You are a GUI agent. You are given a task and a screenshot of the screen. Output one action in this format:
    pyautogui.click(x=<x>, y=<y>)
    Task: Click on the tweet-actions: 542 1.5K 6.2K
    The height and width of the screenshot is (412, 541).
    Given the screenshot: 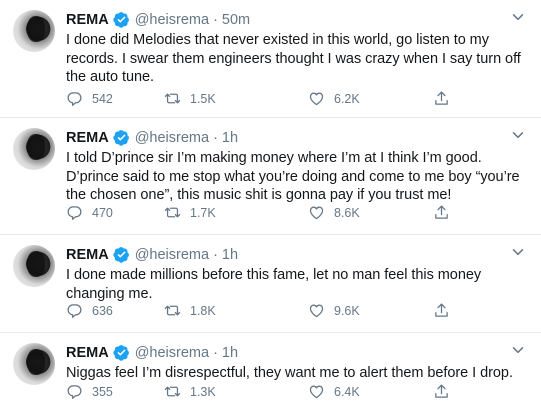 What is the action you would take?
    pyautogui.click(x=266, y=100)
    